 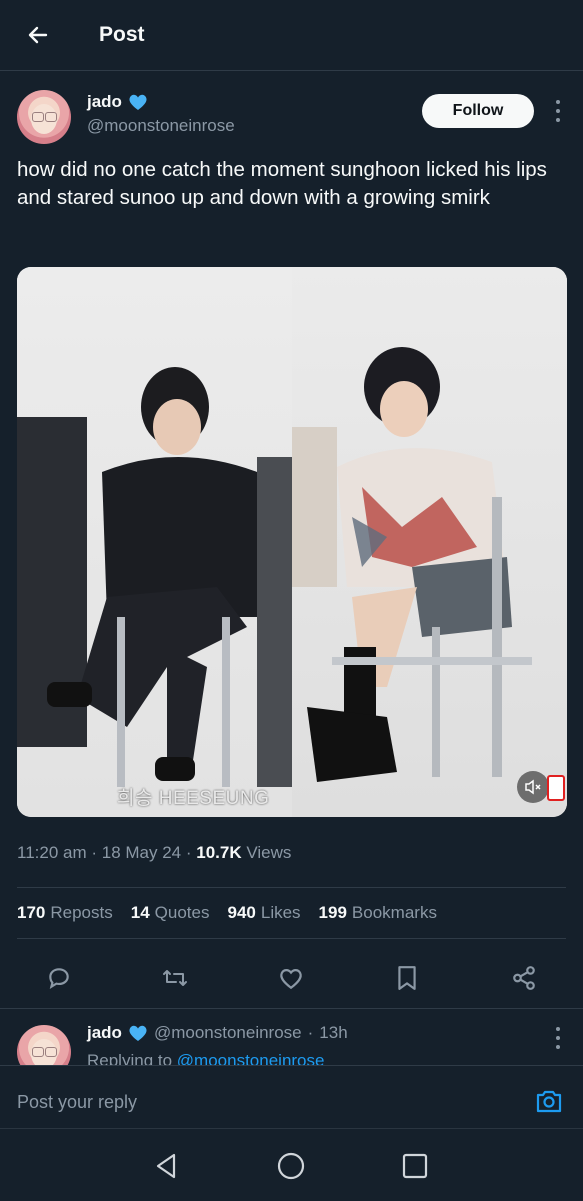 What do you see at coordinates (269, 852) in the screenshot?
I see `views-label: Views` at bounding box center [269, 852].